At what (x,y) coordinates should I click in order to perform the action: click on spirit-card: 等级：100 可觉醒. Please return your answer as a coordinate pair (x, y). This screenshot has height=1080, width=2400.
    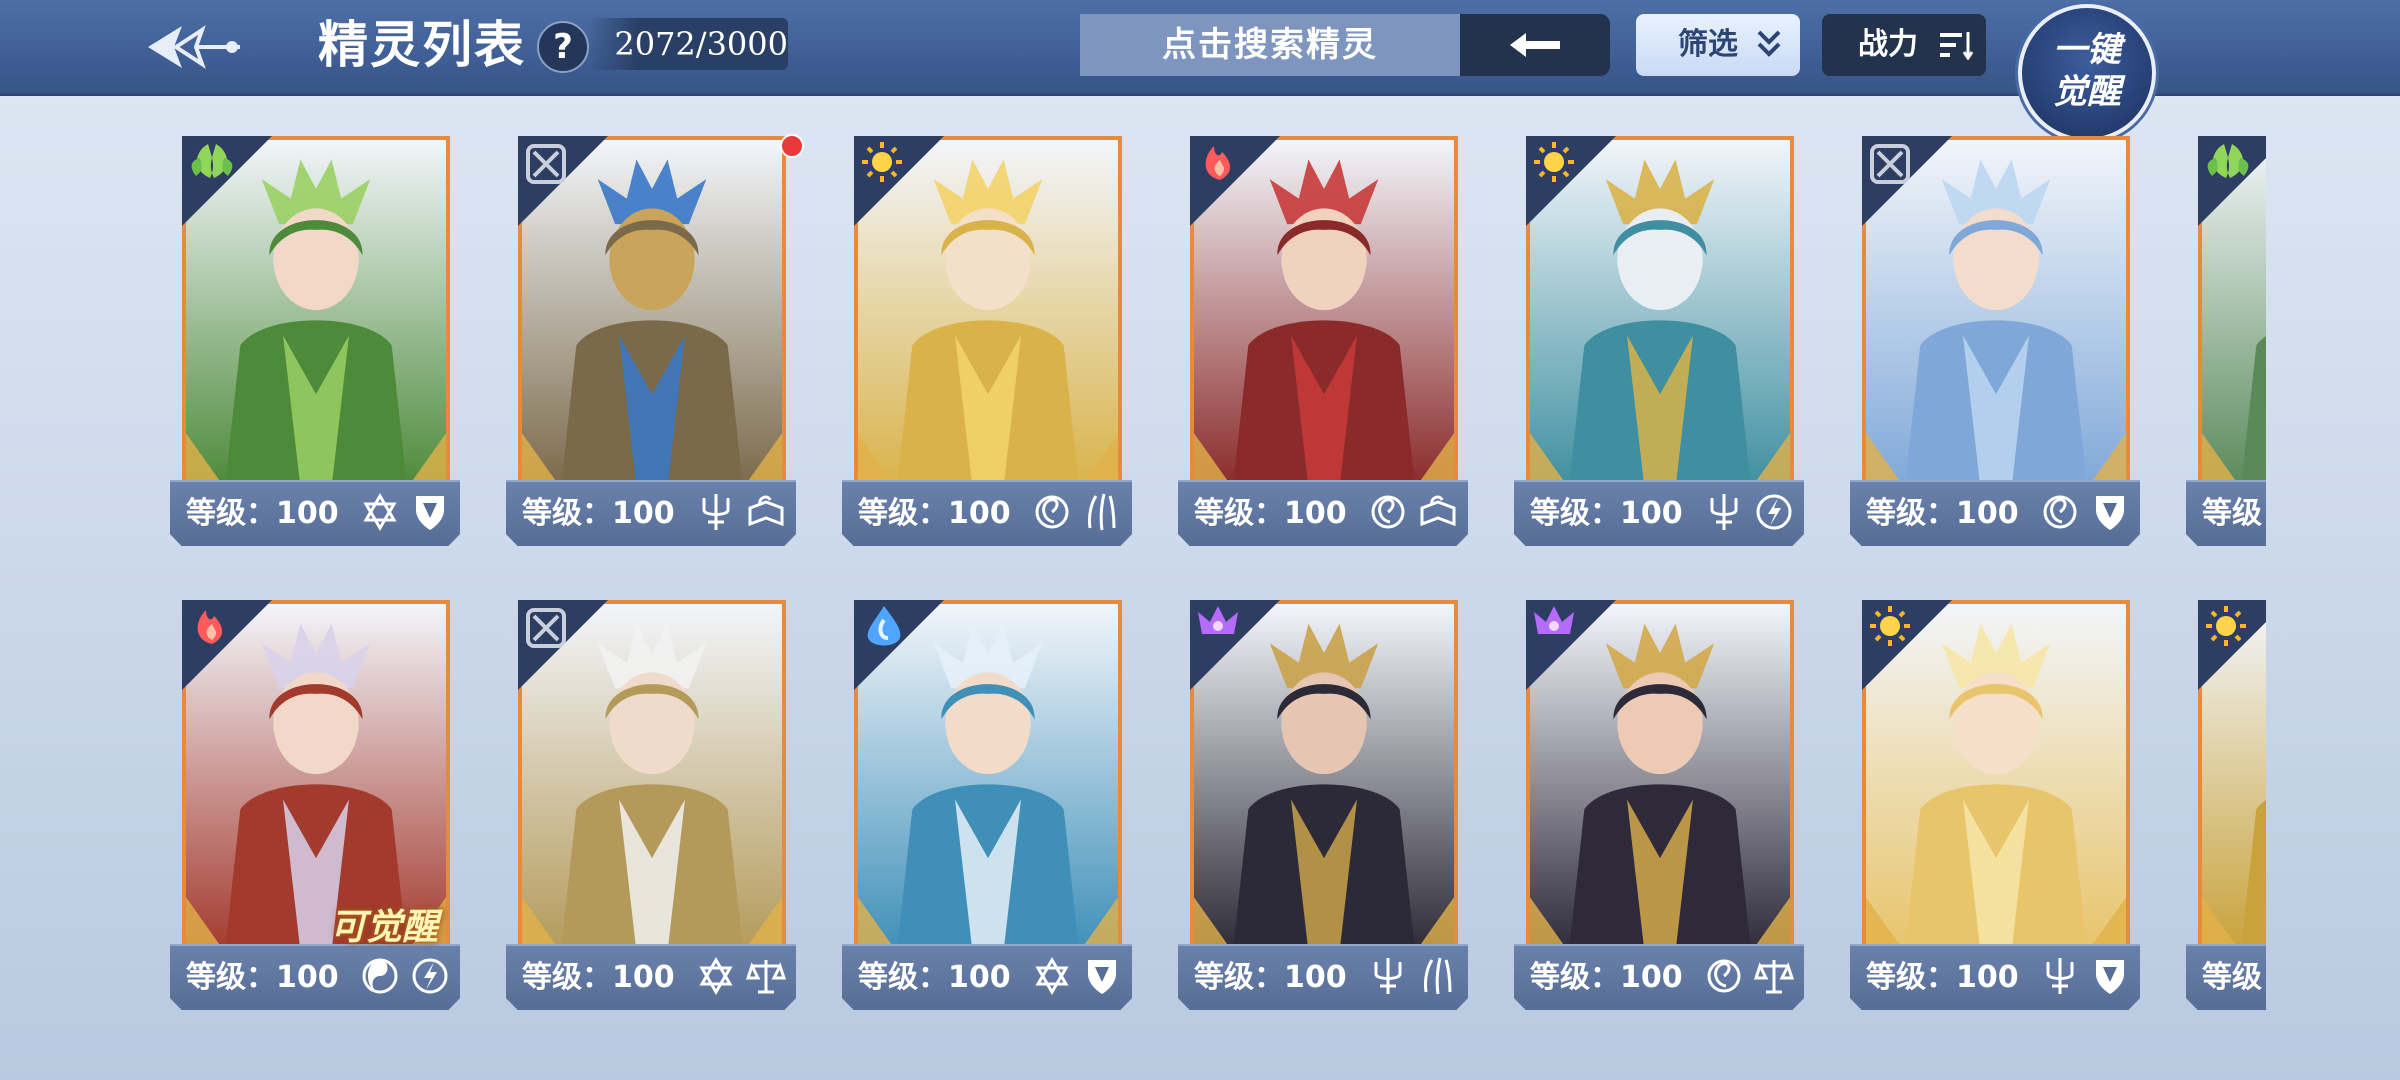
    Looking at the image, I should click on (315, 810).